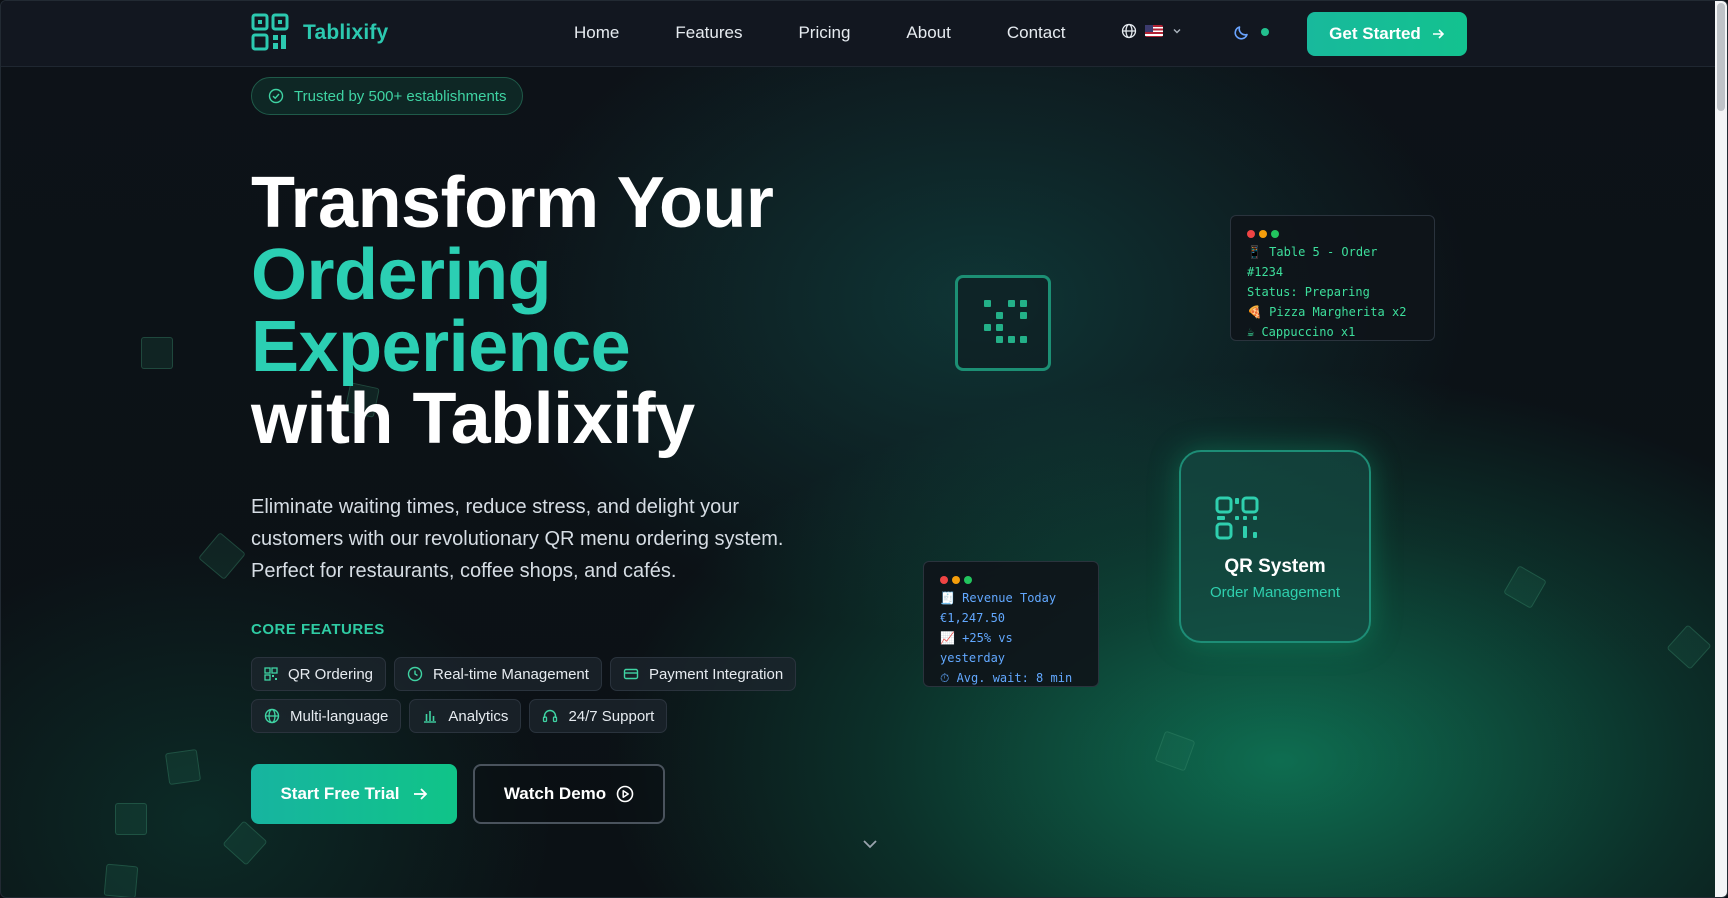  What do you see at coordinates (1237, 518) in the screenshot?
I see `qr-code-icon` at bounding box center [1237, 518].